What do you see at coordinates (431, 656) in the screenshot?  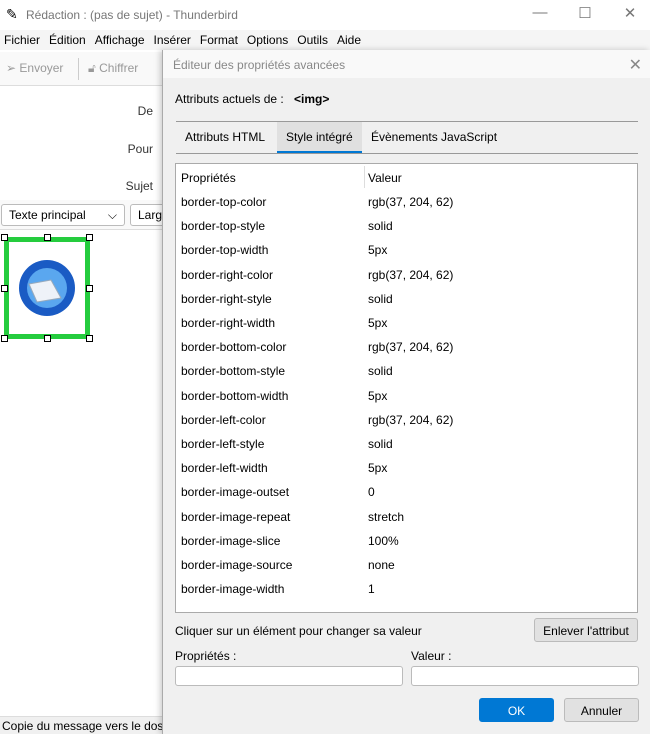 I see `value-label: Valeur :` at bounding box center [431, 656].